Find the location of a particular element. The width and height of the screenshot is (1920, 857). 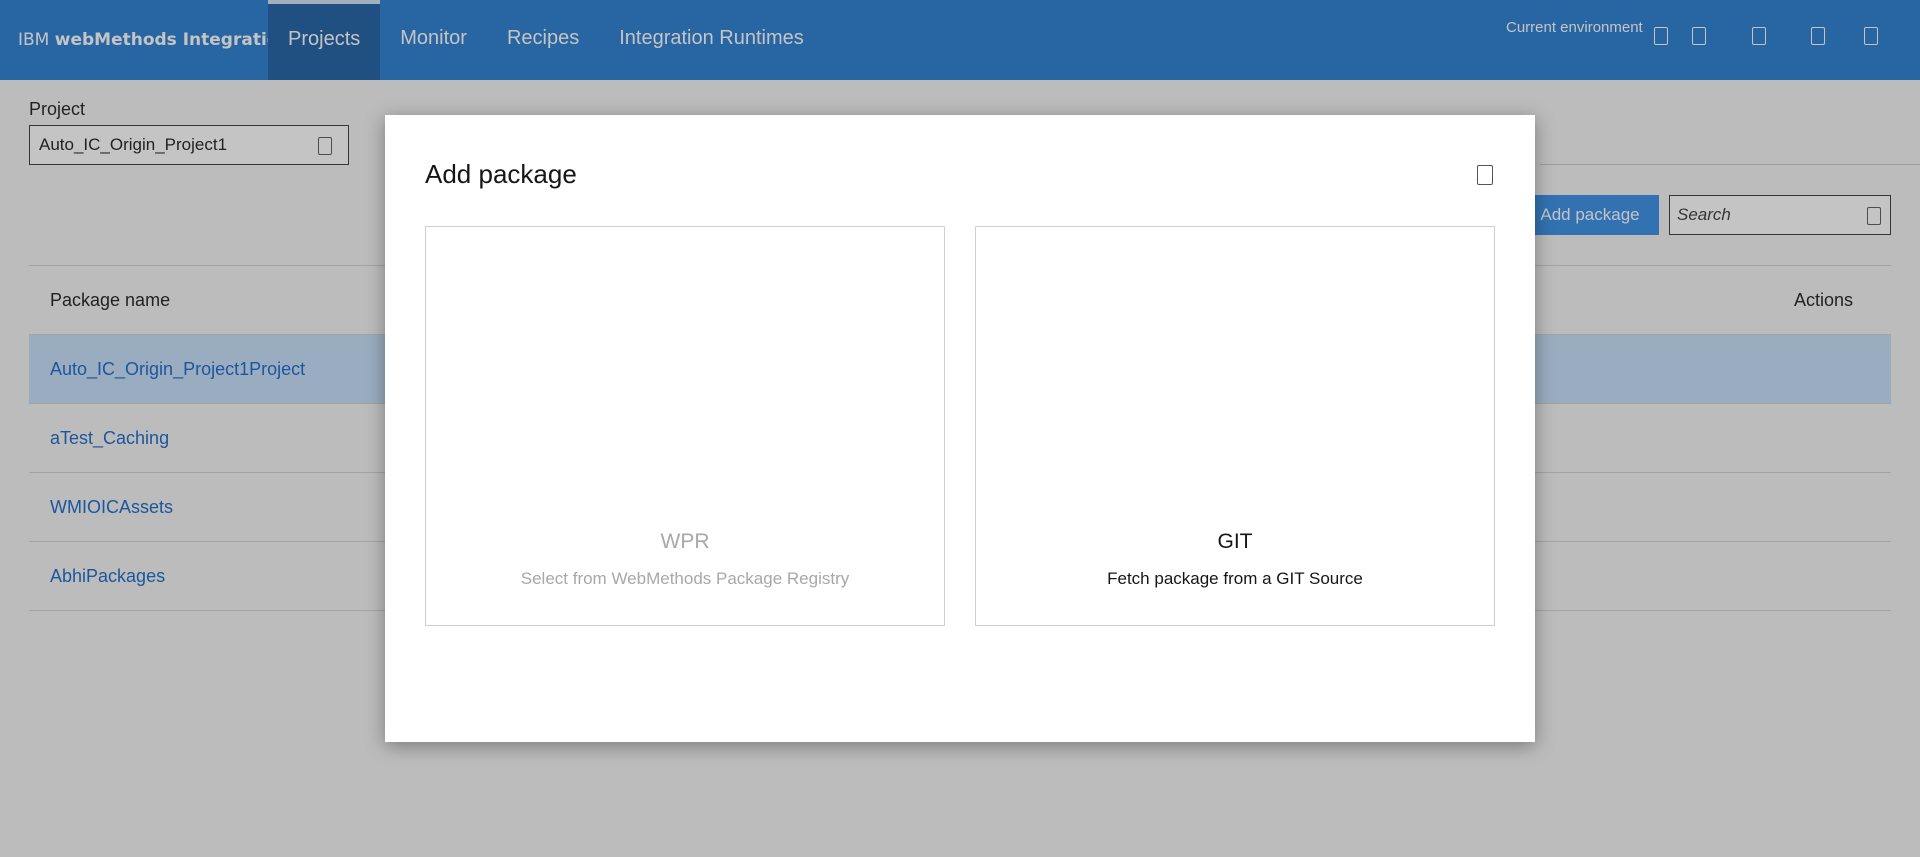

dialog-title: Add package is located at coordinates (501, 174).